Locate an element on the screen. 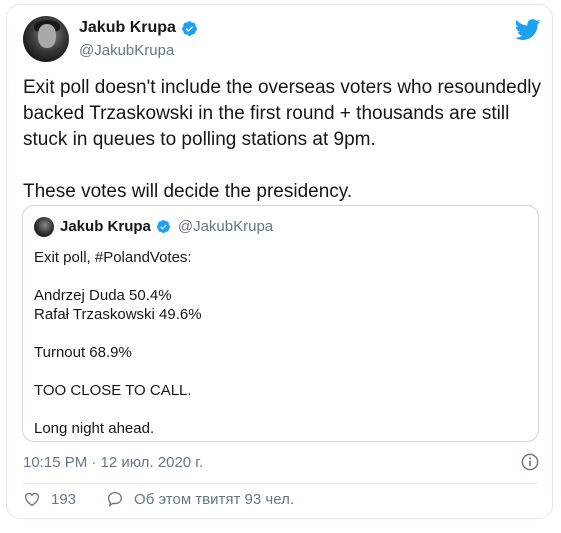 Image resolution: width=561 pixels, height=533 pixels. actions-divider is located at coordinates (280, 483).